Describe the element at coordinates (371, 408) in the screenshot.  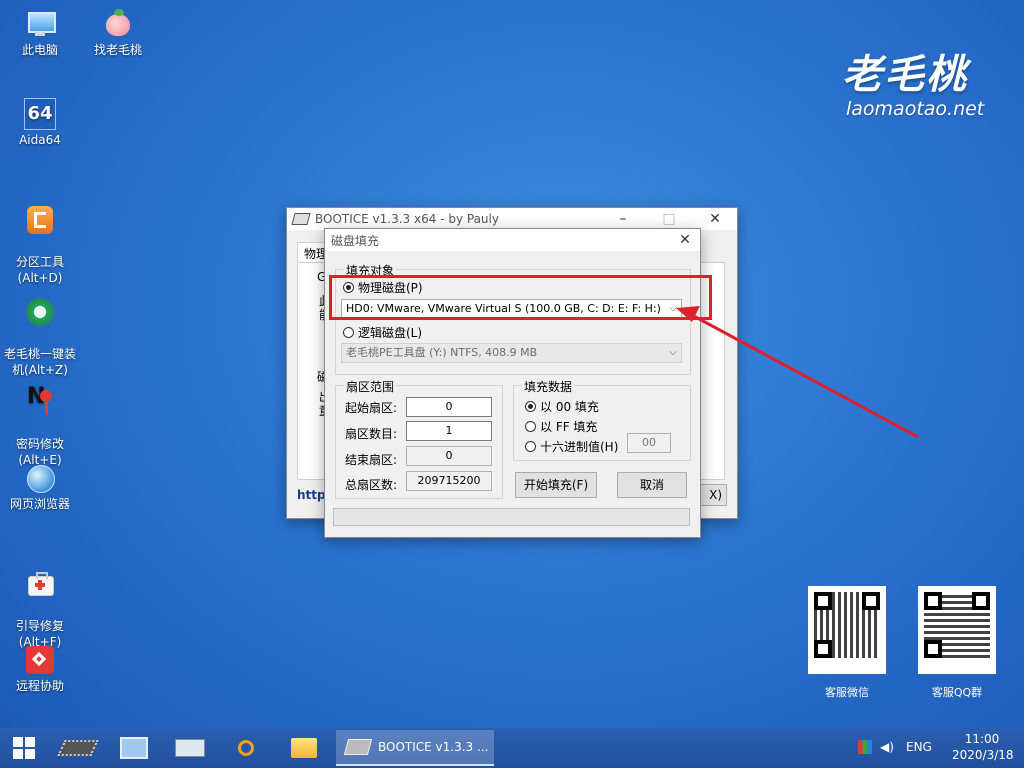
I see `start-sector-label: 起始扇区:` at that location.